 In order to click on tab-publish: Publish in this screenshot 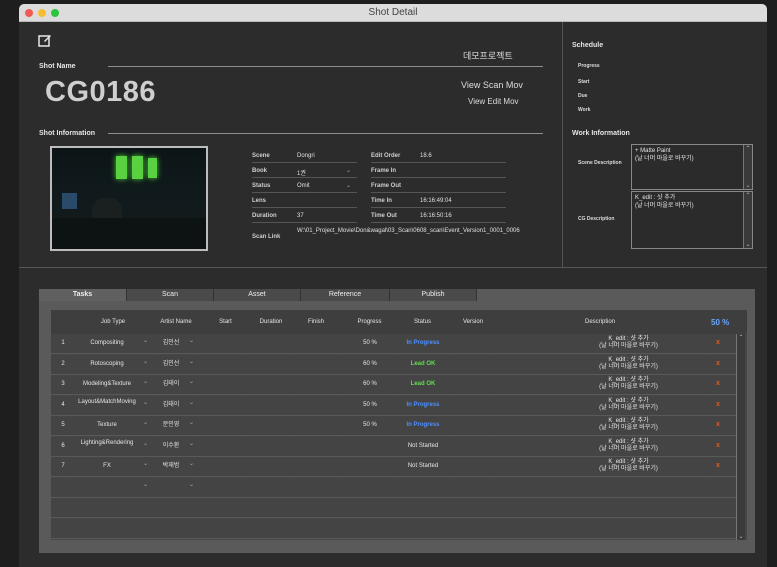, I will do `click(433, 295)`.